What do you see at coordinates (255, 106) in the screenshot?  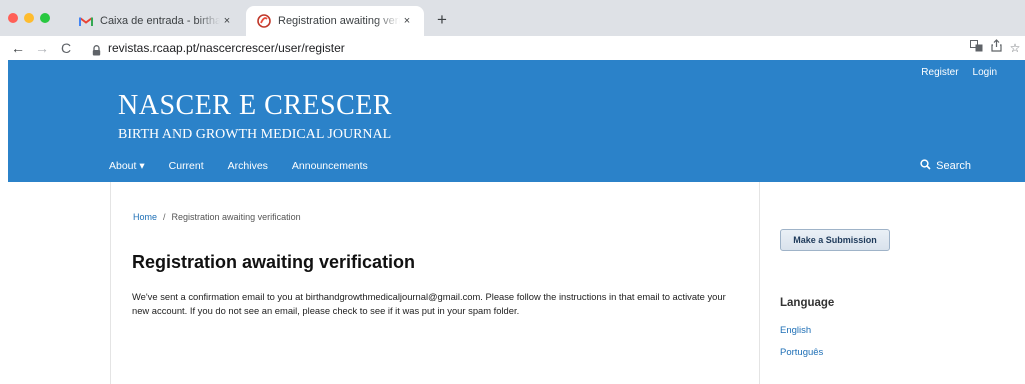 I see `site-title: NASCER E CRESCER` at bounding box center [255, 106].